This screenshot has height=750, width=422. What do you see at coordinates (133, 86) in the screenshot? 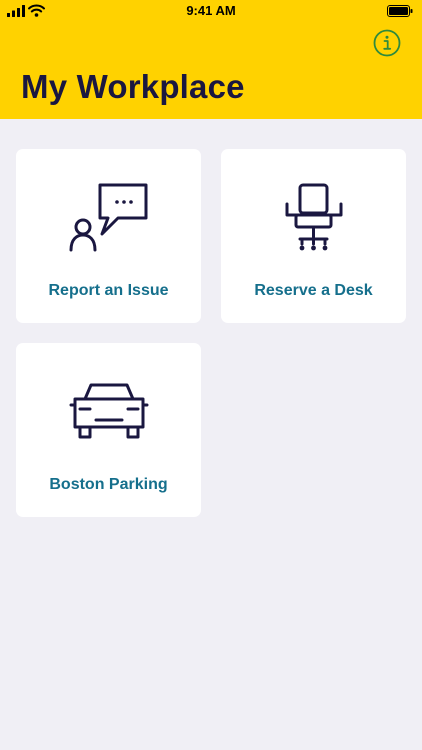
I see `page-title: My Workplace` at bounding box center [133, 86].